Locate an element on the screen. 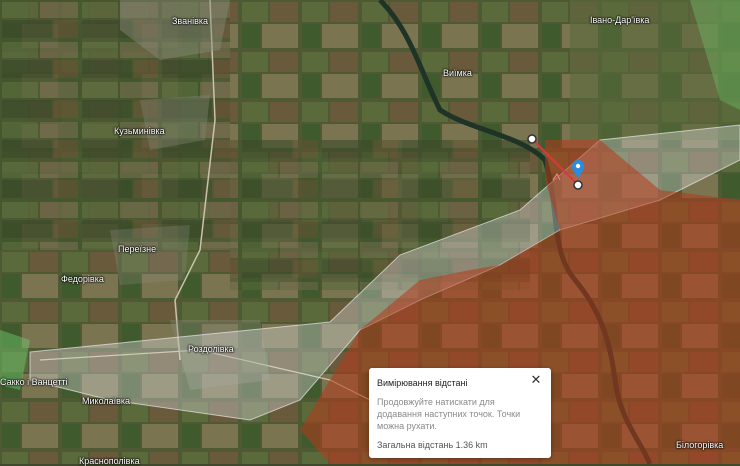 This screenshot has height=466, width=740. panel-title: Вимірювання відстані is located at coordinates (422, 383).